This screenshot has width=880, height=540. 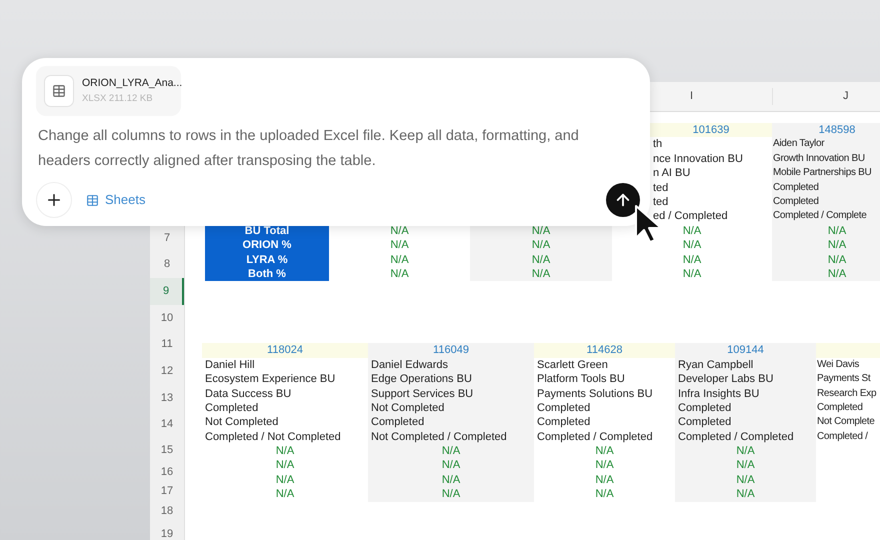 I want to click on table-cell: Not Completed / Completed, so click(x=451, y=437).